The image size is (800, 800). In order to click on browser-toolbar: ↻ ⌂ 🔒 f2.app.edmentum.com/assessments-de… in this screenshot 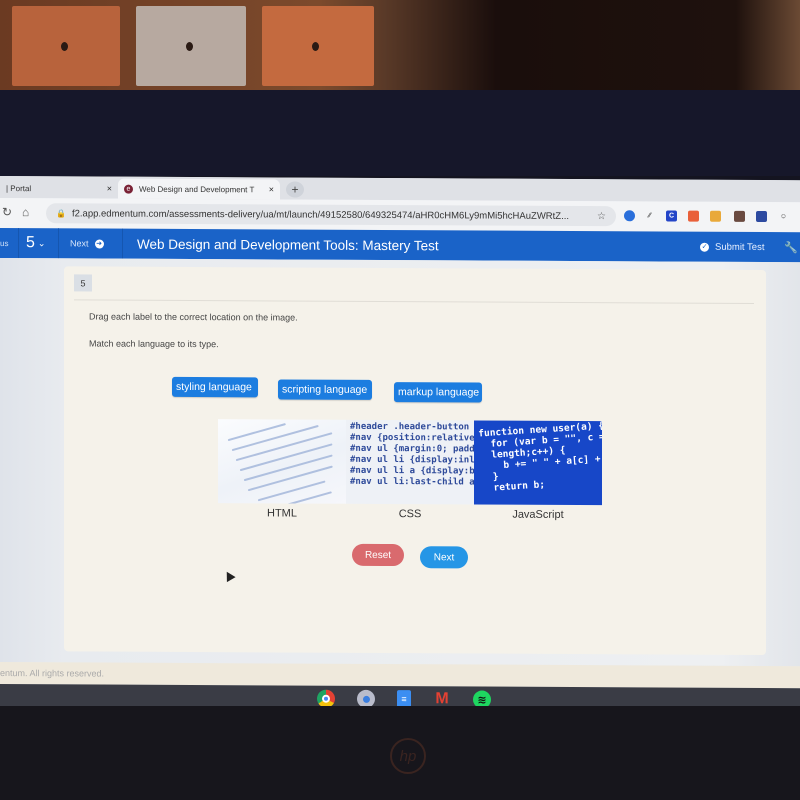, I will do `click(400, 215)`.